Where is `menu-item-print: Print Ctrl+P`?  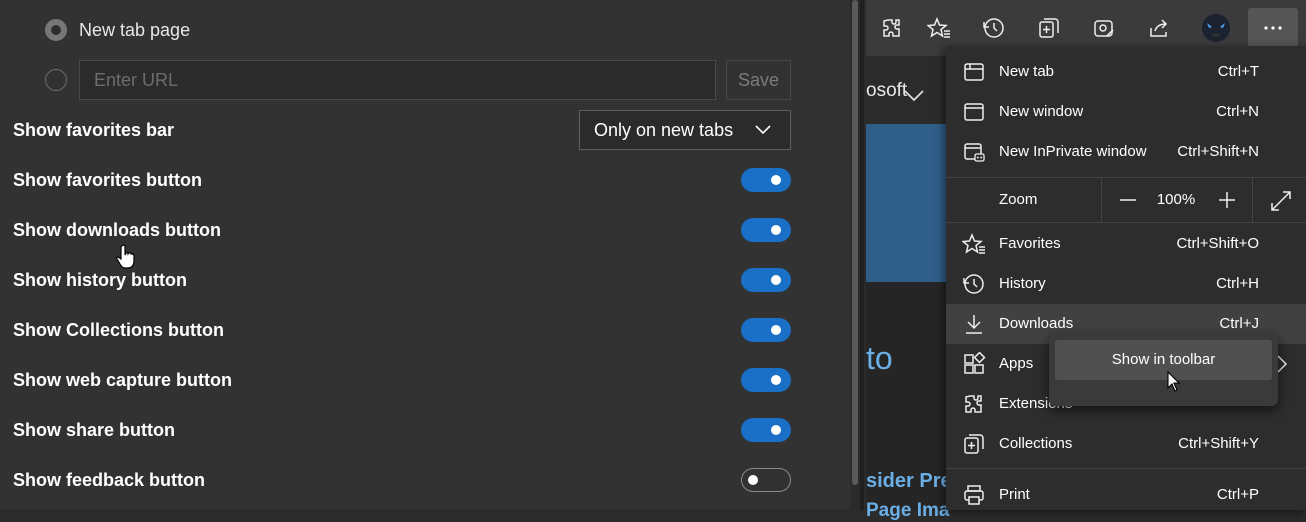
menu-item-print: Print Ctrl+P is located at coordinates (1126, 495).